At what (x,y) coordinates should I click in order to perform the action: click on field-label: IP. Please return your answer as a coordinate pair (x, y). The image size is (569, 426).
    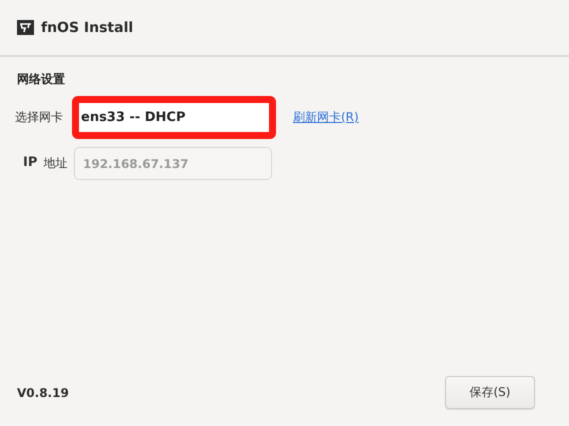
    Looking at the image, I should click on (30, 163).